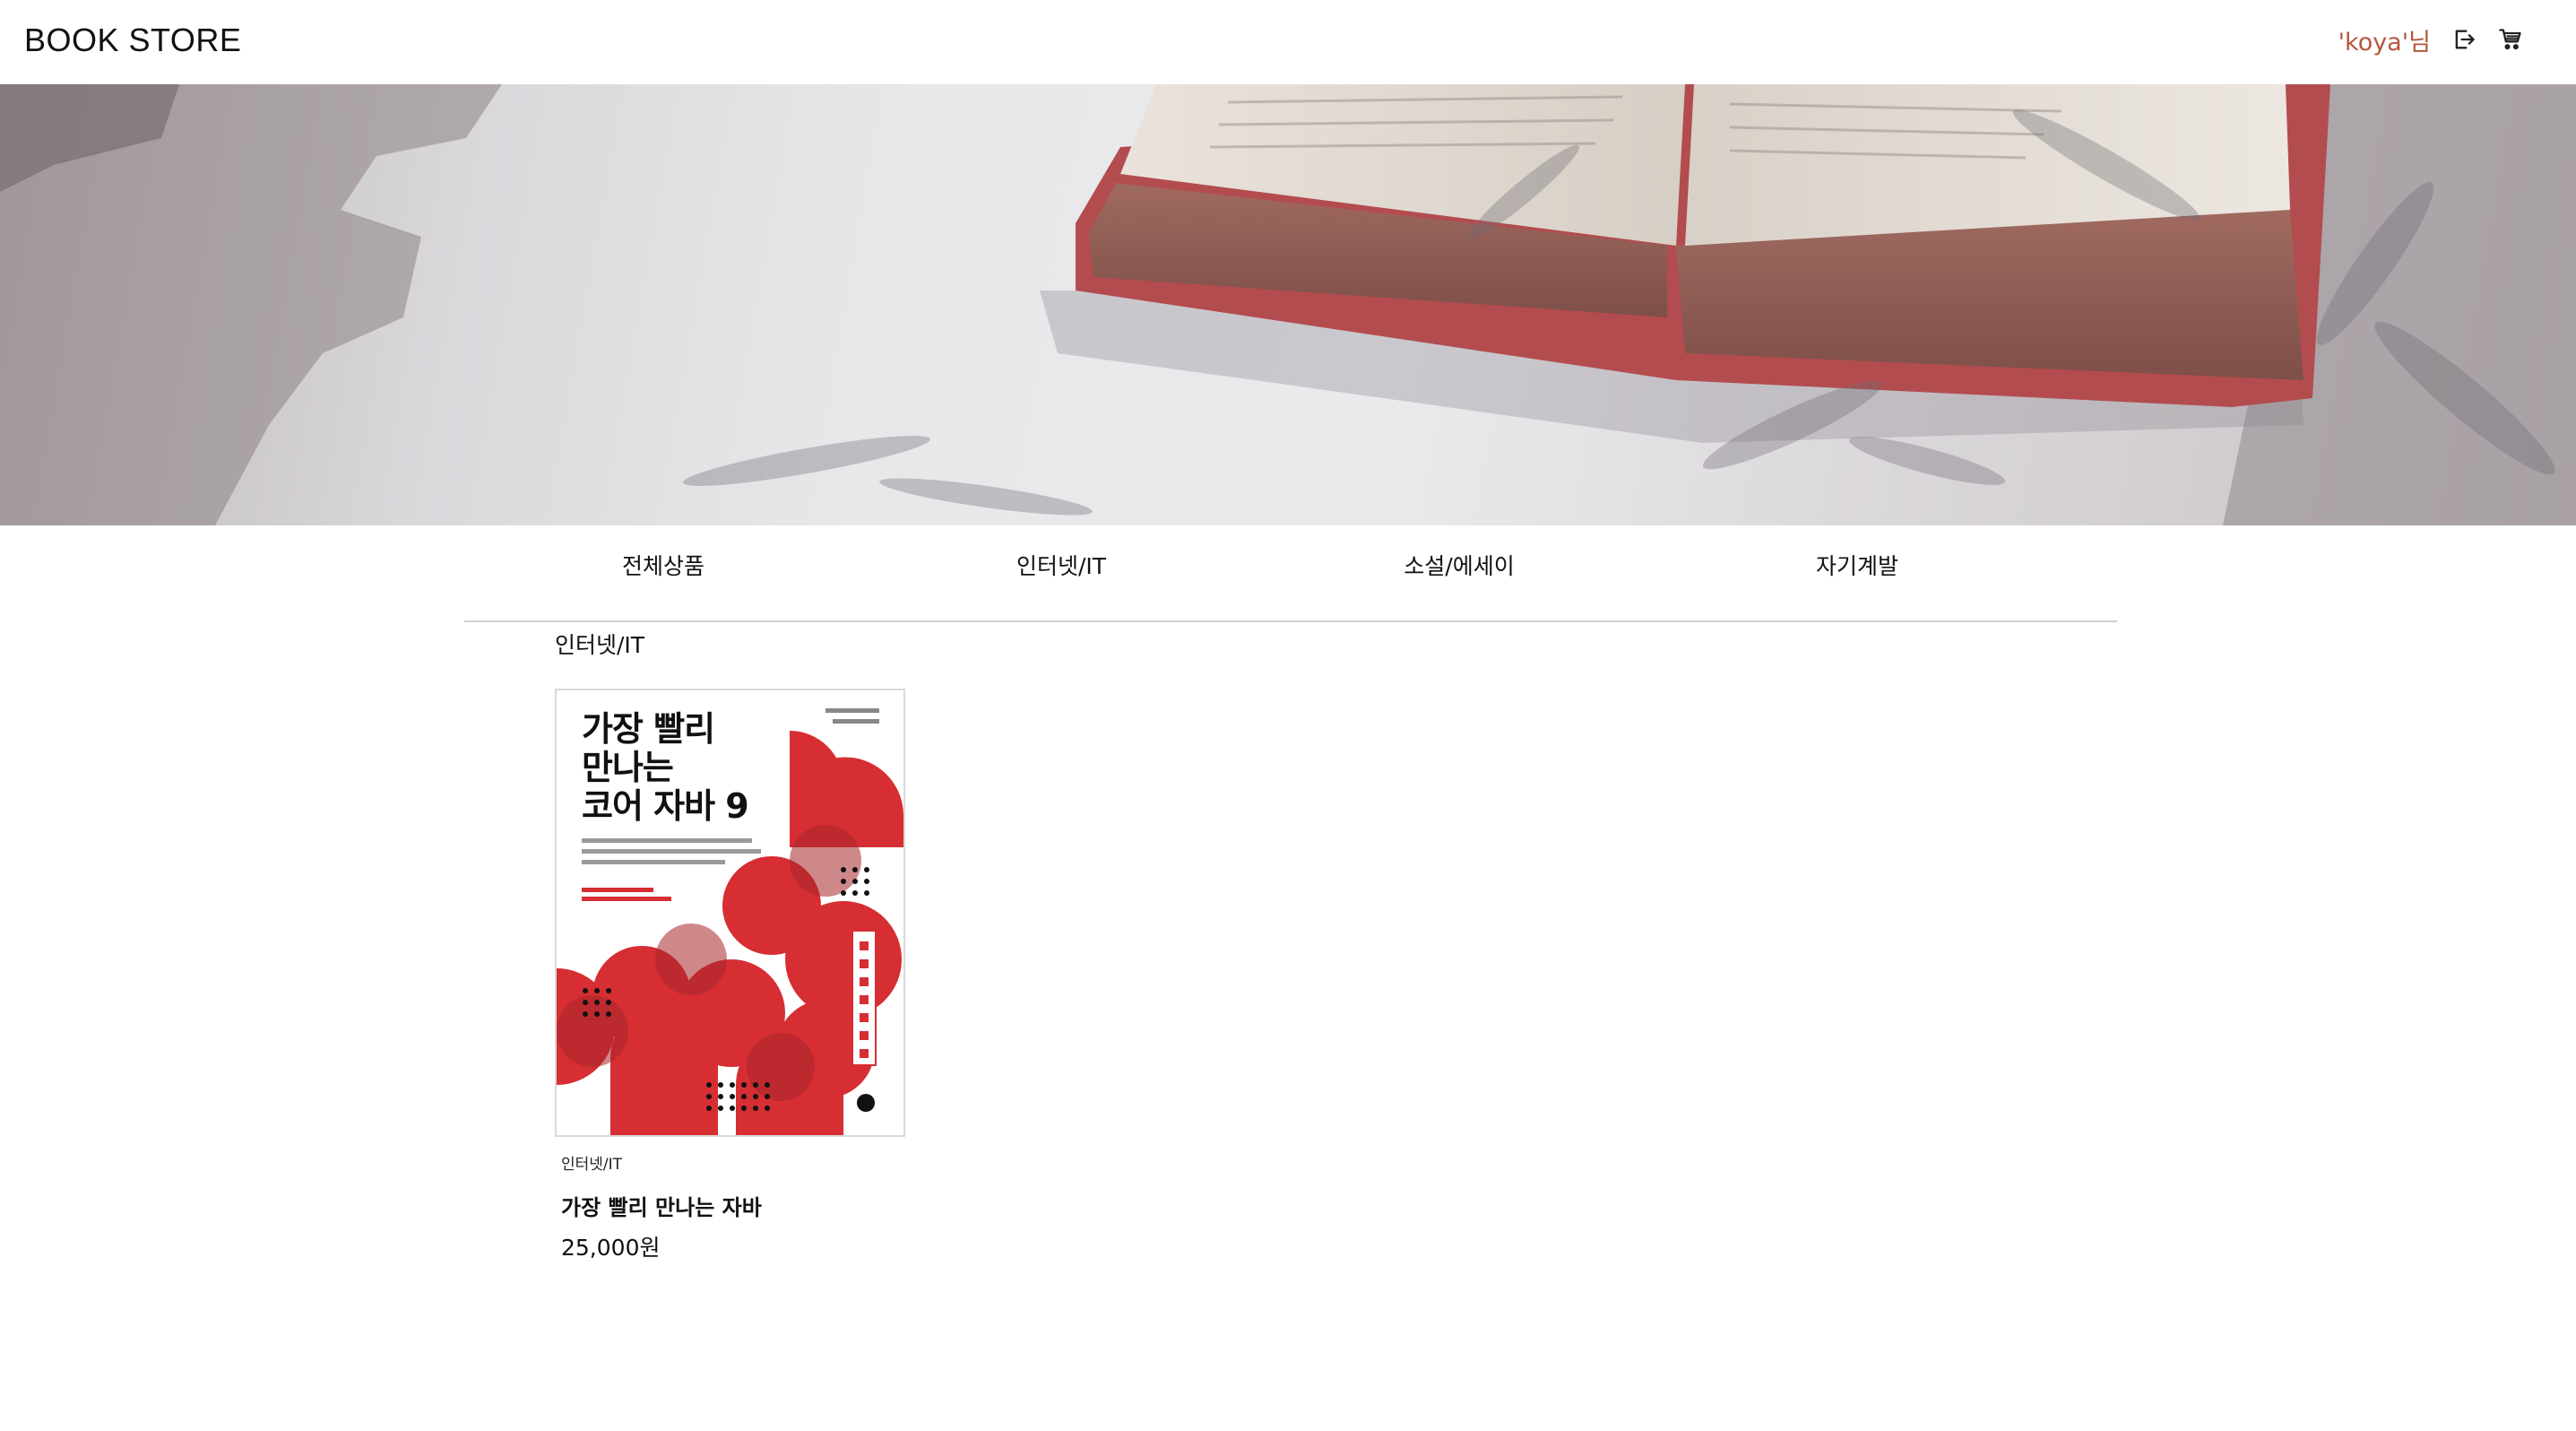  I want to click on user-greeting: 'koya'님, so click(2384, 42).